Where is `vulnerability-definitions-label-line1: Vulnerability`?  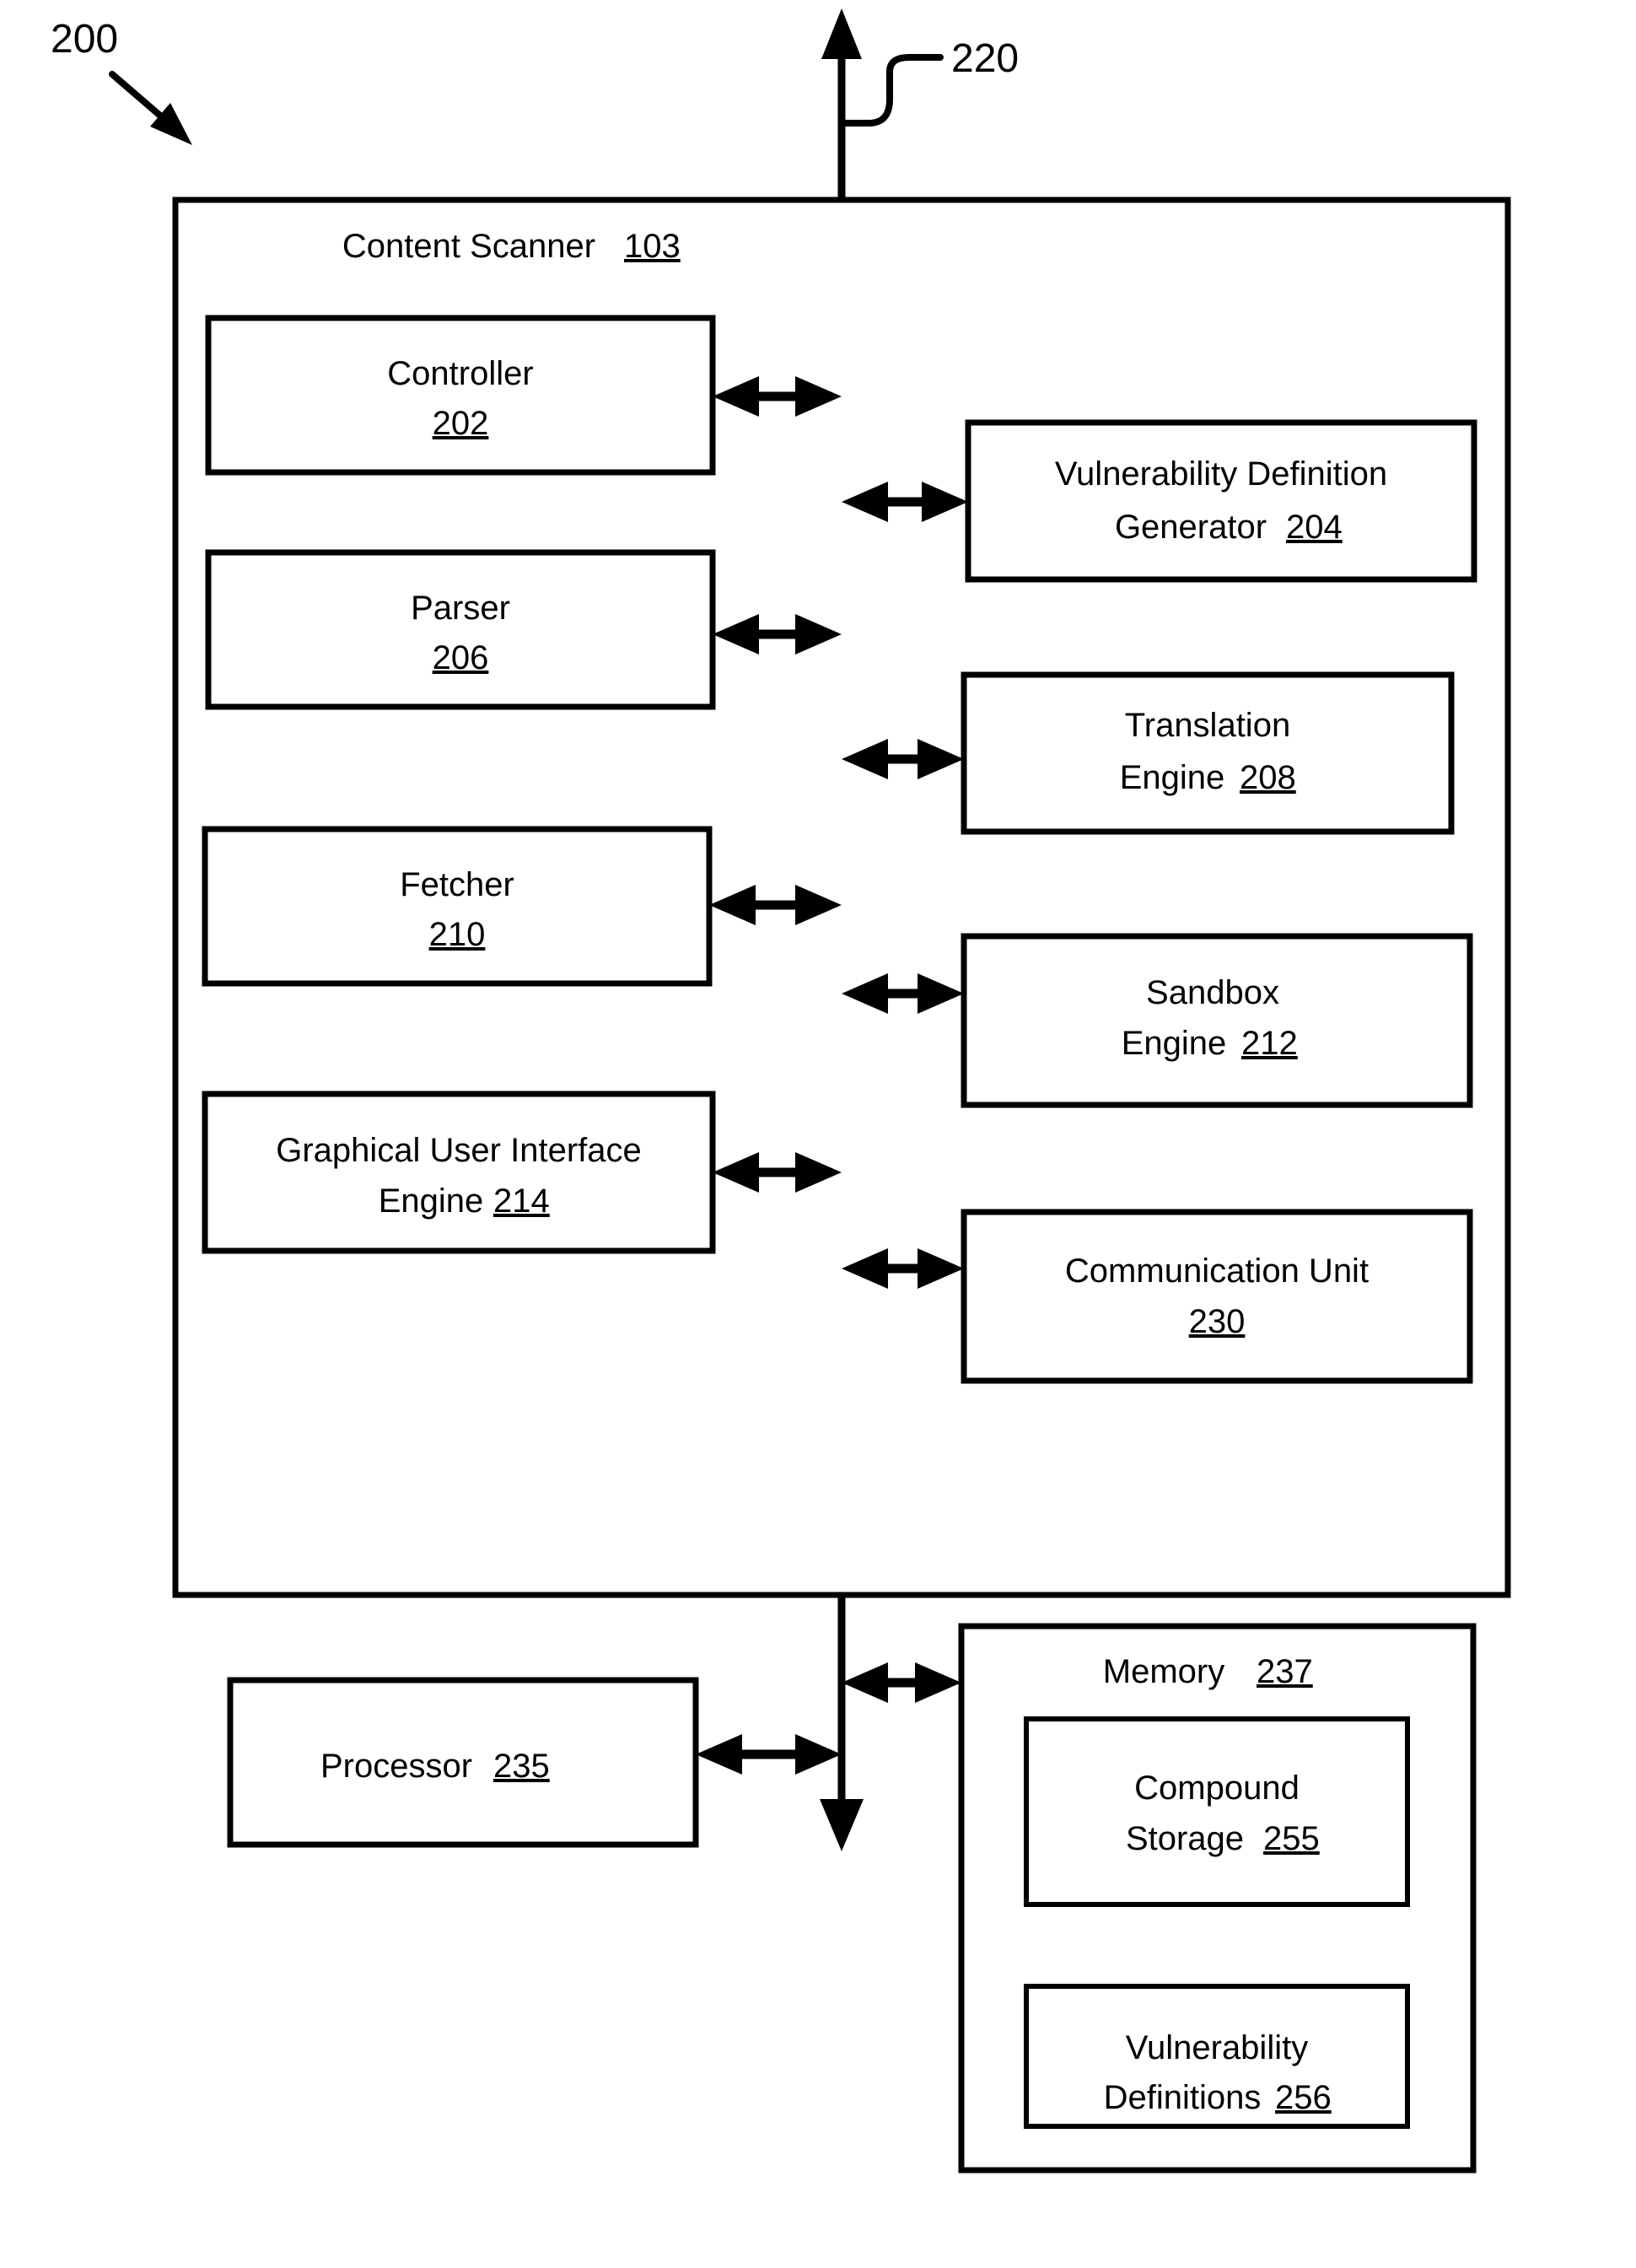
vulnerability-definitions-label-line1: Vulnerability is located at coordinates (1217, 2047).